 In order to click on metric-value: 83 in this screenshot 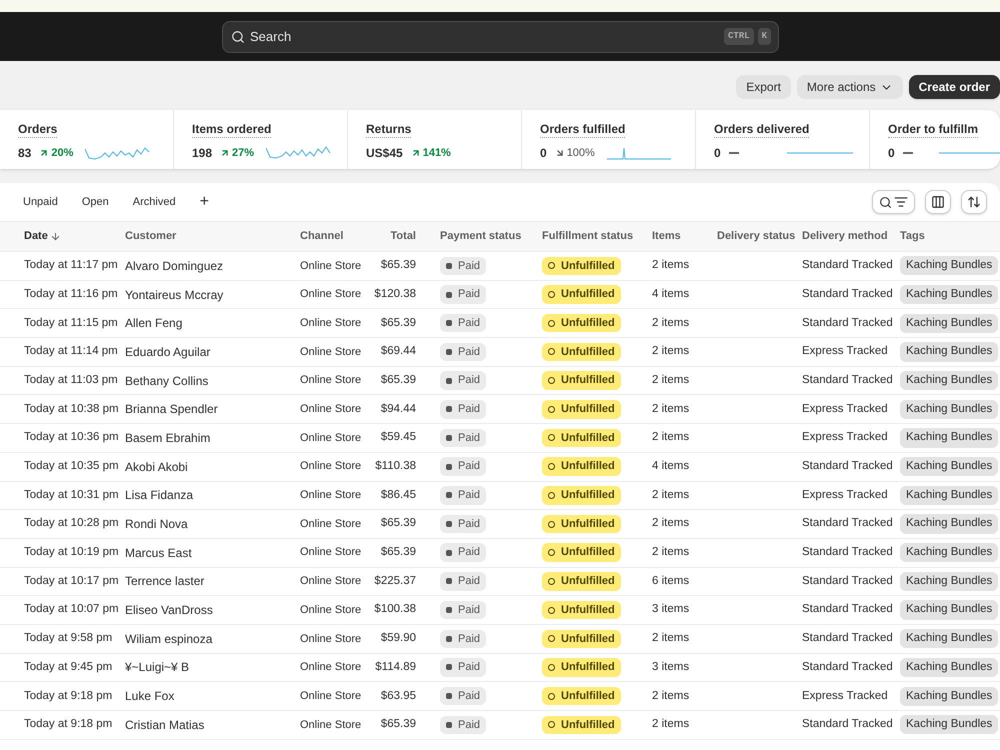, I will do `click(25, 153)`.